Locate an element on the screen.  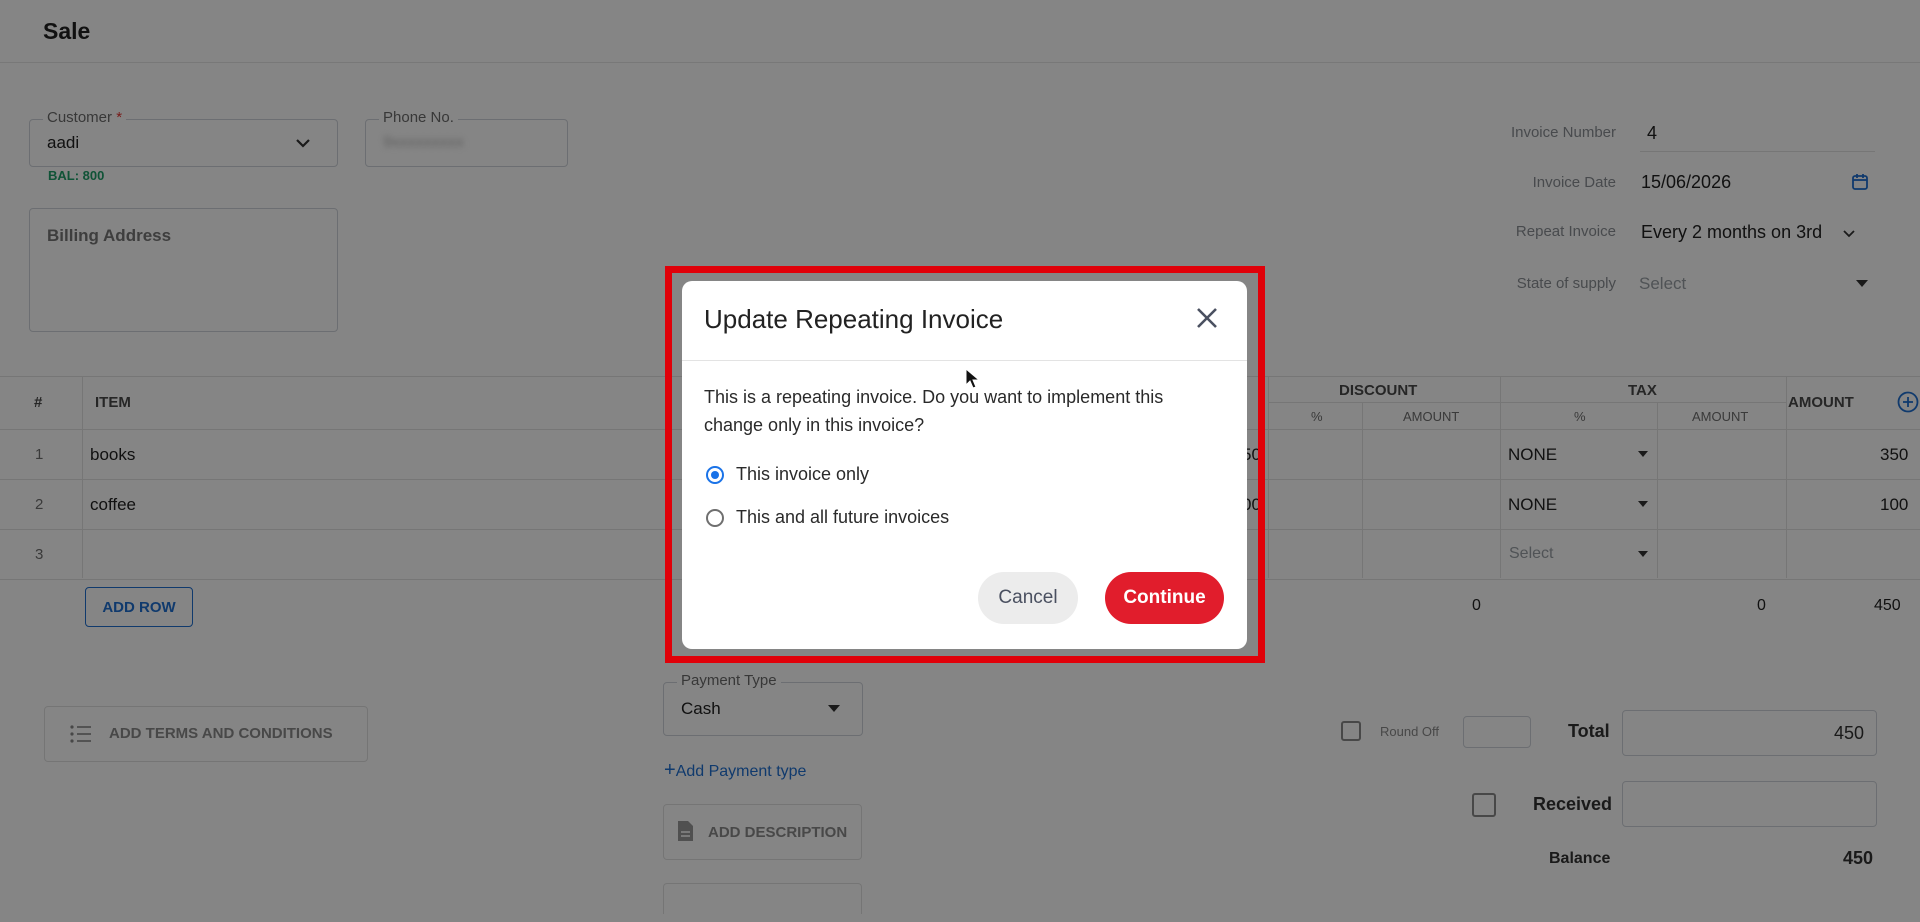
dialog-title: Update Repeating Invoice is located at coordinates (854, 319).